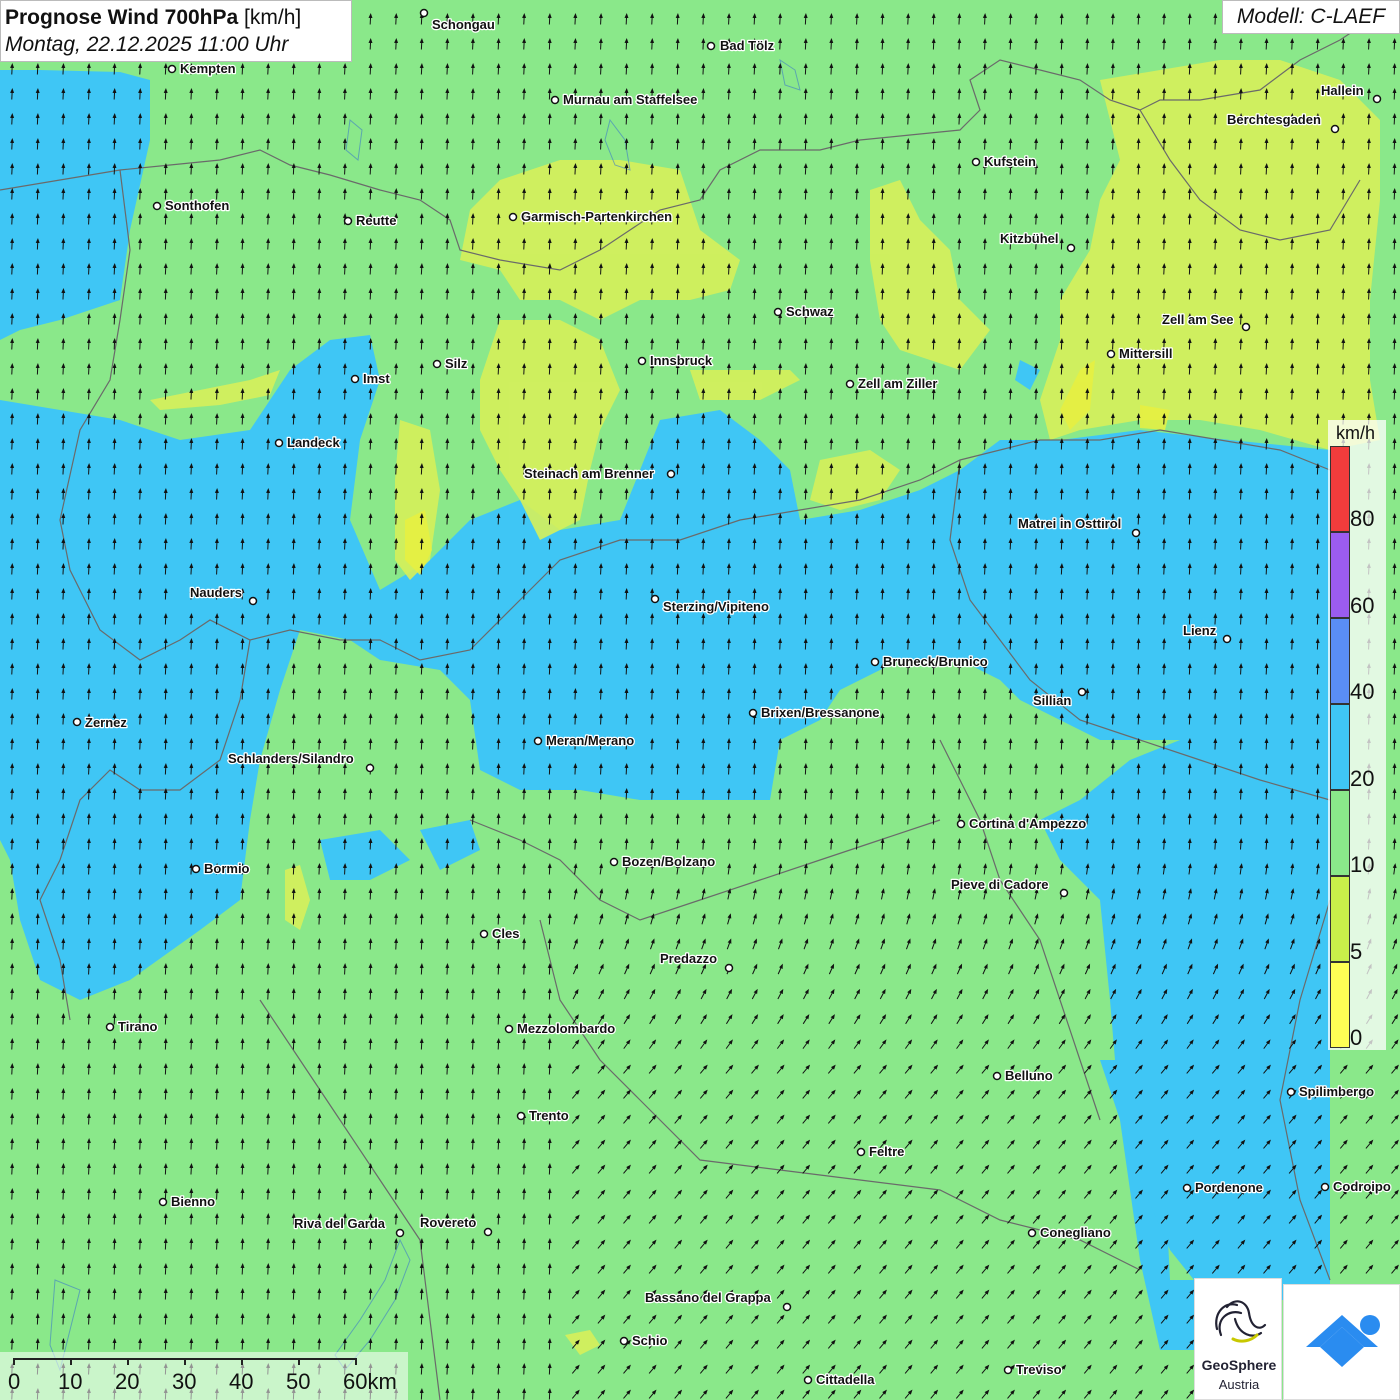 This screenshot has height=1400, width=1400. Describe the element at coordinates (549, 1115) in the screenshot. I see `city-label: Trento` at that location.